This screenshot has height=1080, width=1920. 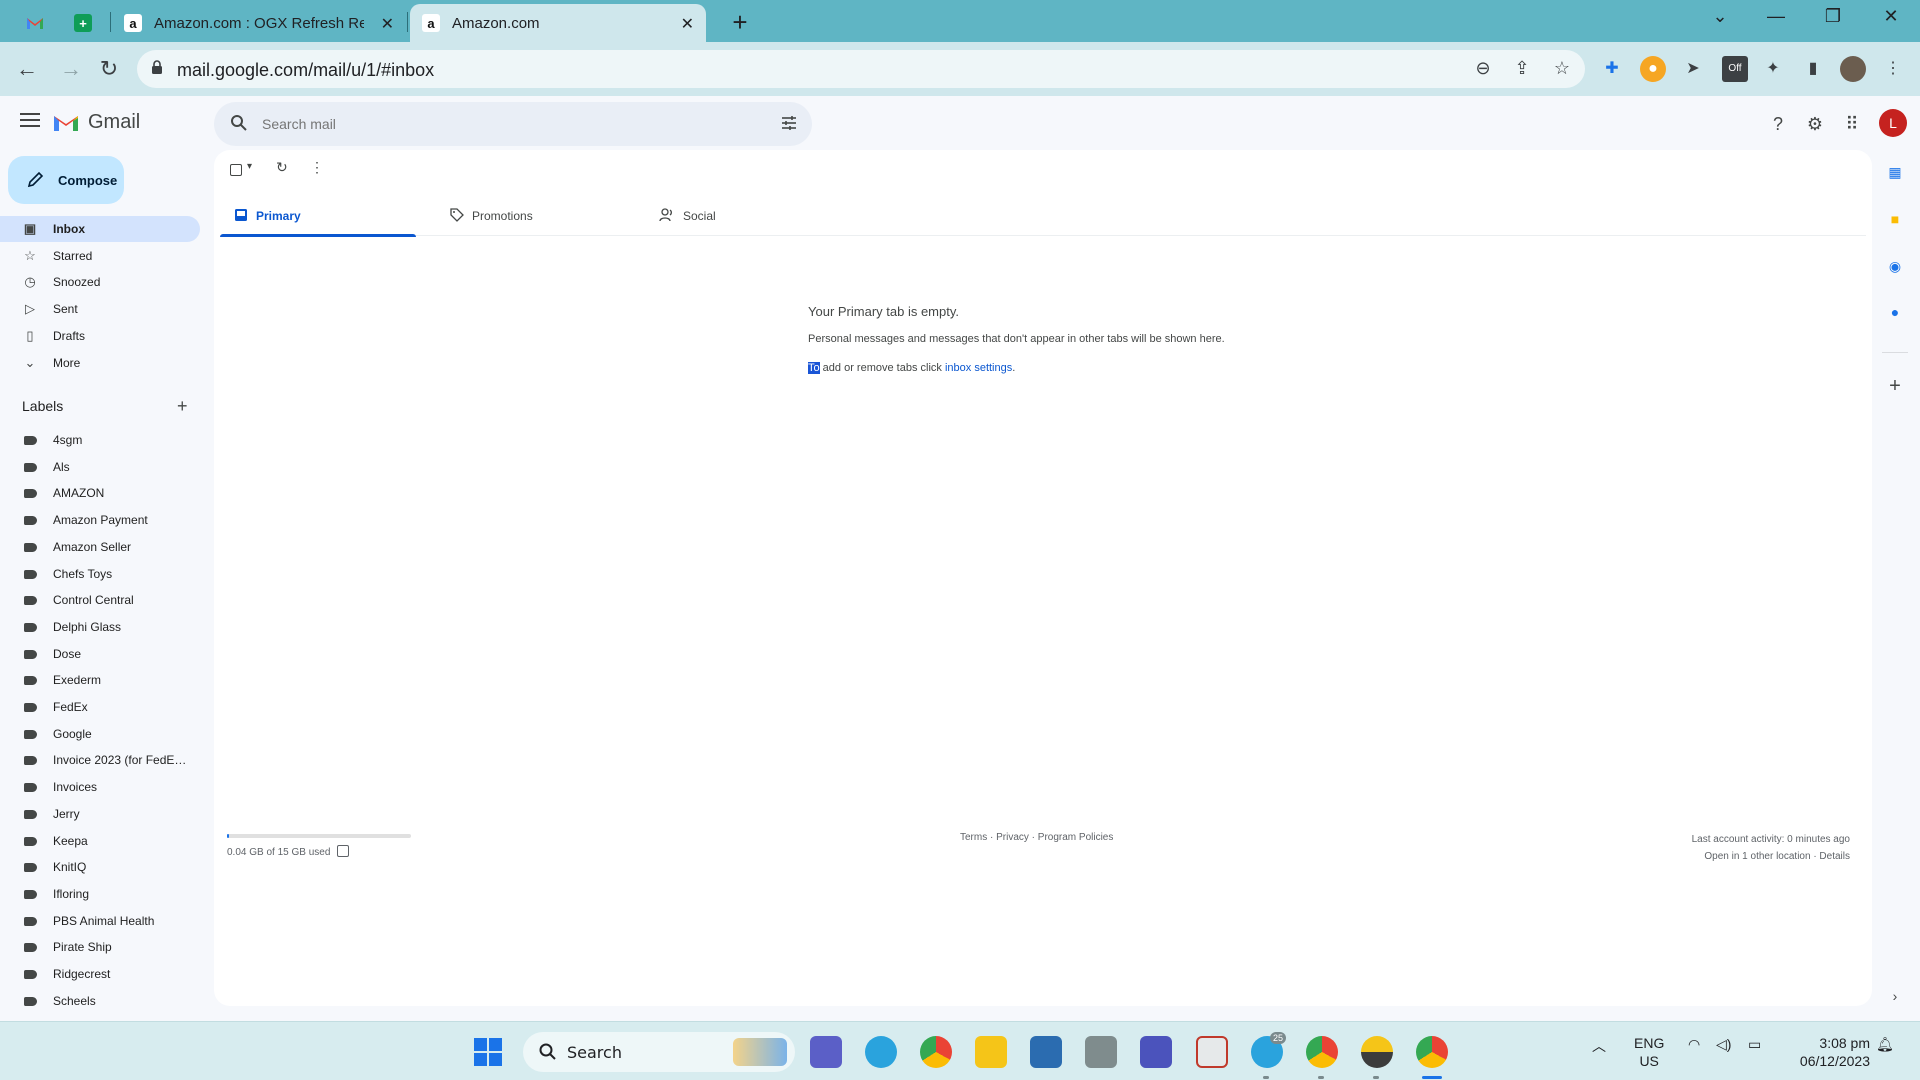 I want to click on tab-promotions: Promotions, so click(x=534, y=216).